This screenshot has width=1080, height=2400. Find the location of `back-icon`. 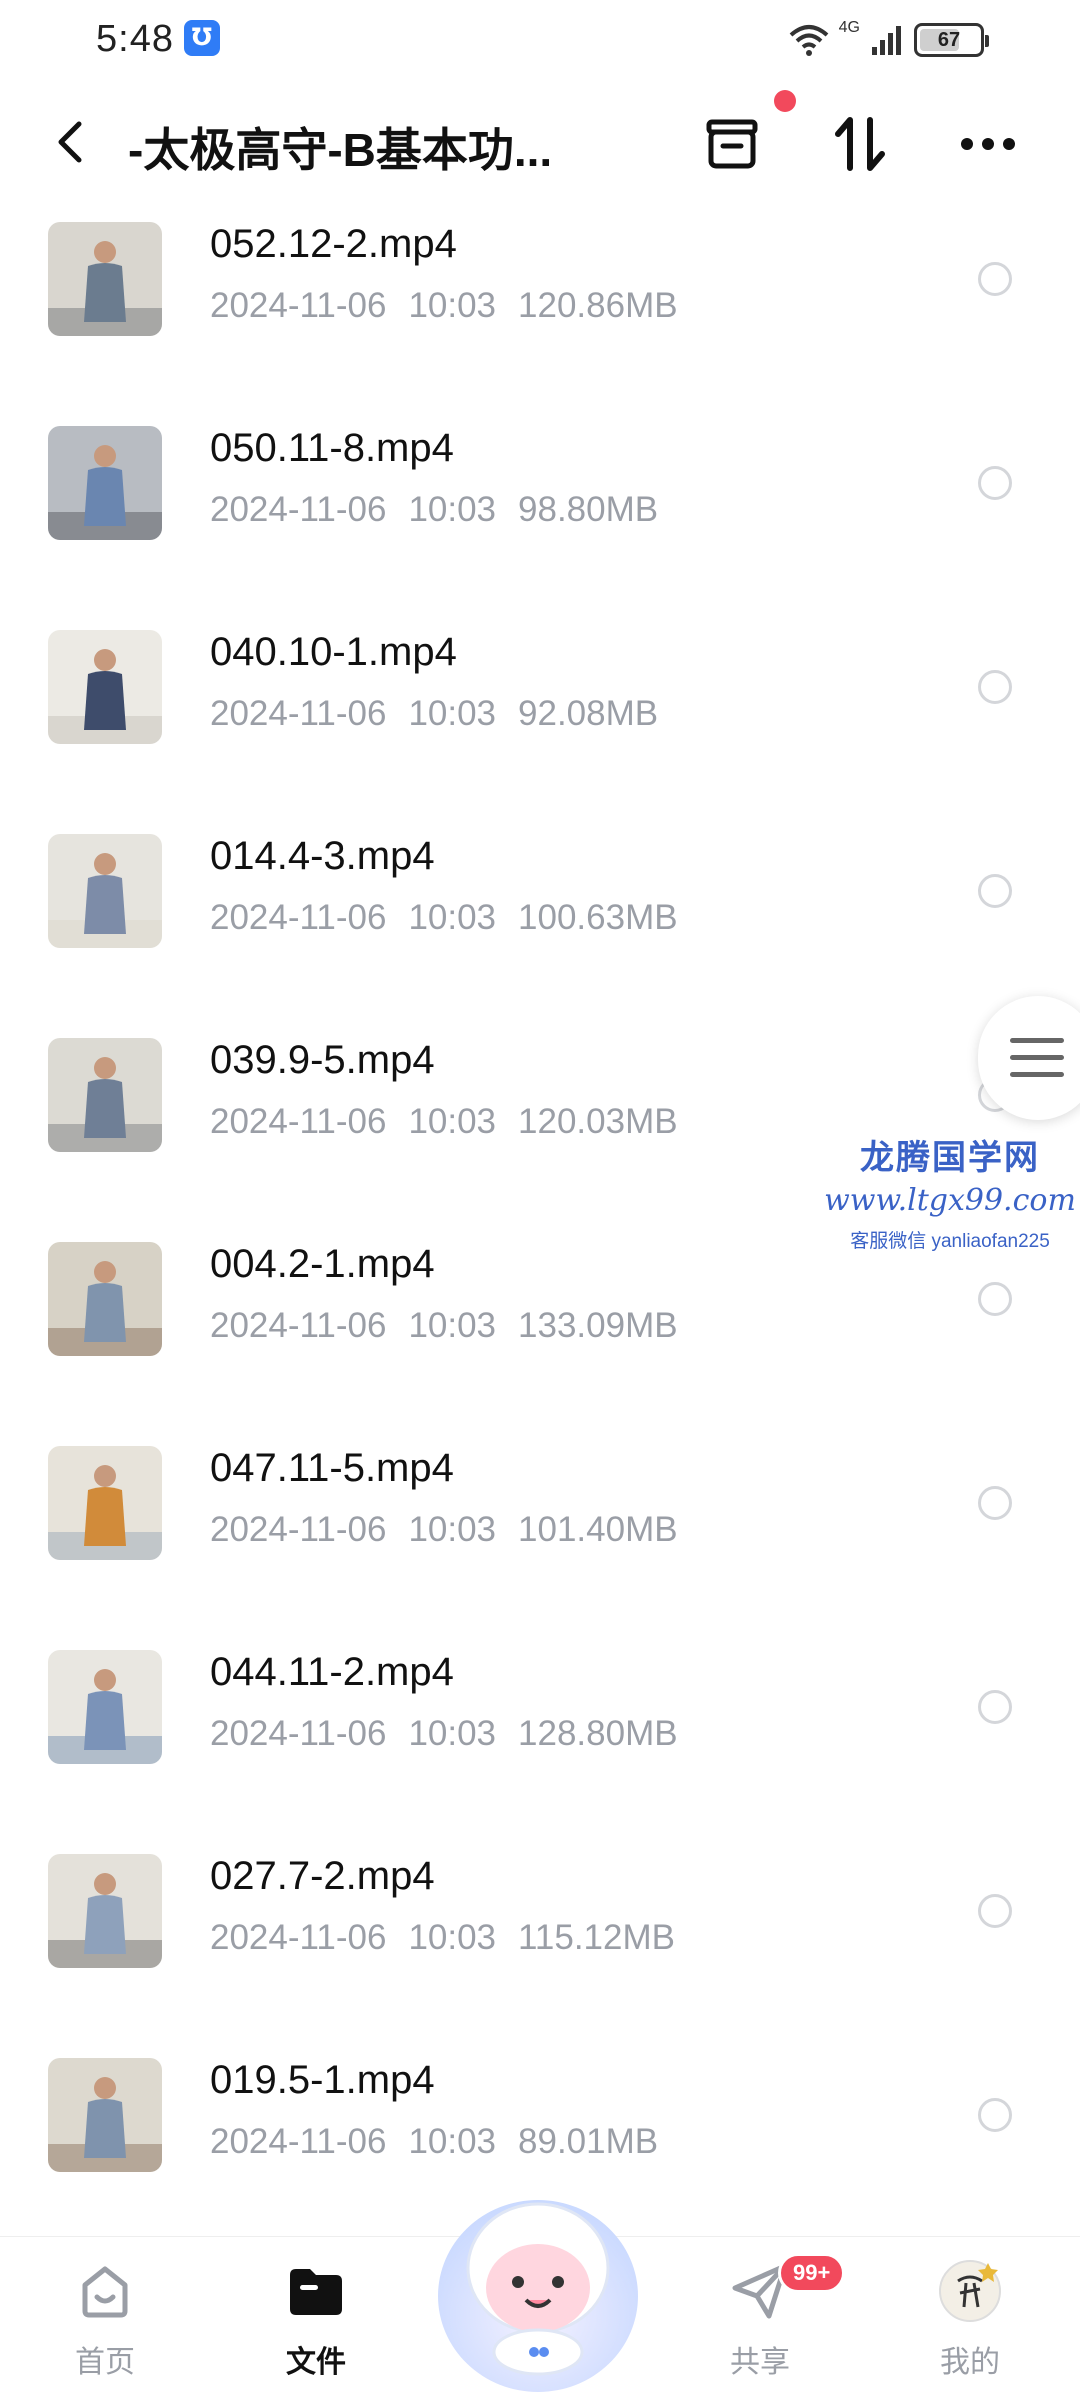

back-icon is located at coordinates (70, 142).